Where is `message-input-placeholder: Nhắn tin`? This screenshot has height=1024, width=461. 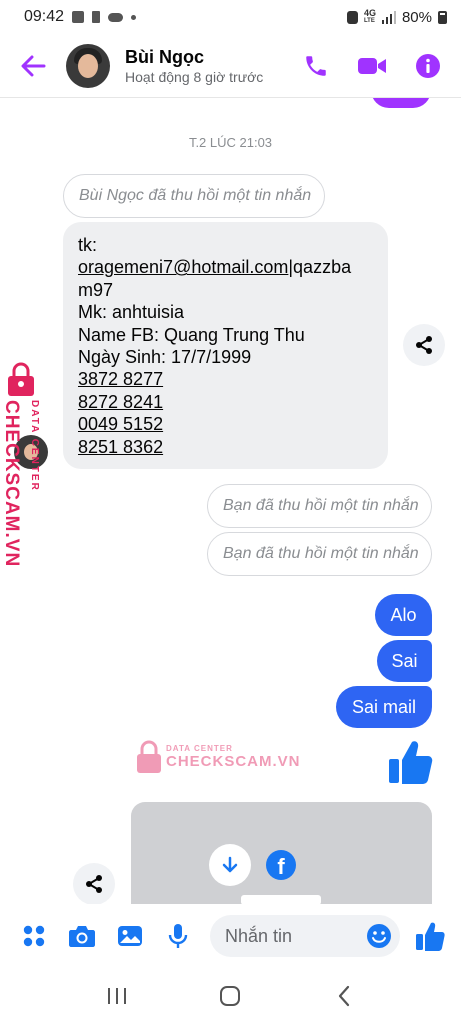 message-input-placeholder: Nhắn tin is located at coordinates (259, 935).